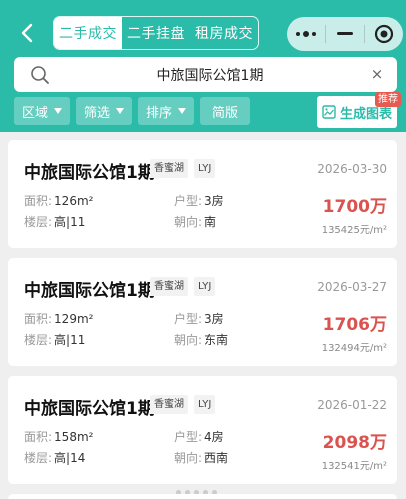 The height and width of the screenshot is (499, 406). I want to click on facing-value: 东南, so click(216, 340).